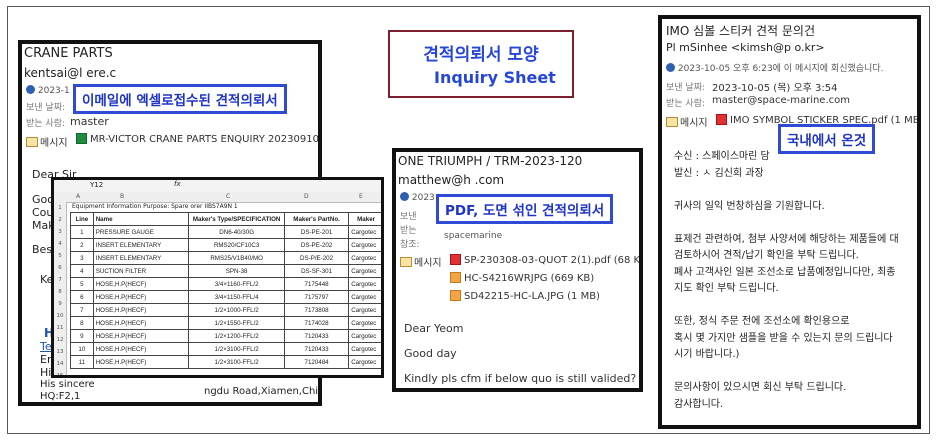 This screenshot has height=443, width=940. Describe the element at coordinates (236, 323) in the screenshot. I see `table-cell: 1/2×1550-FFL/2` at that location.